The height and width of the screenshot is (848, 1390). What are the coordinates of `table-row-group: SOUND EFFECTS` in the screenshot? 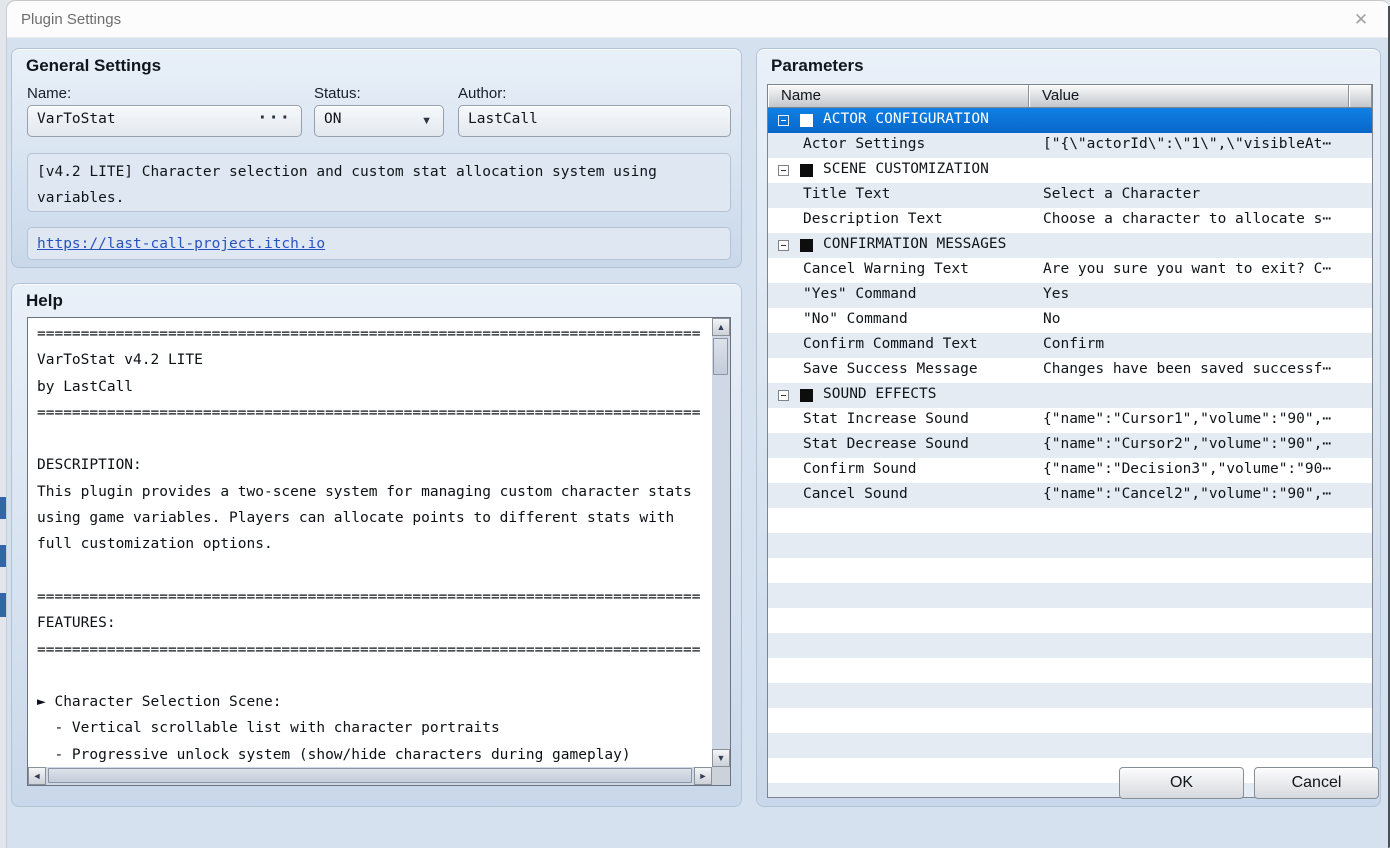 It's located at (1070, 395).